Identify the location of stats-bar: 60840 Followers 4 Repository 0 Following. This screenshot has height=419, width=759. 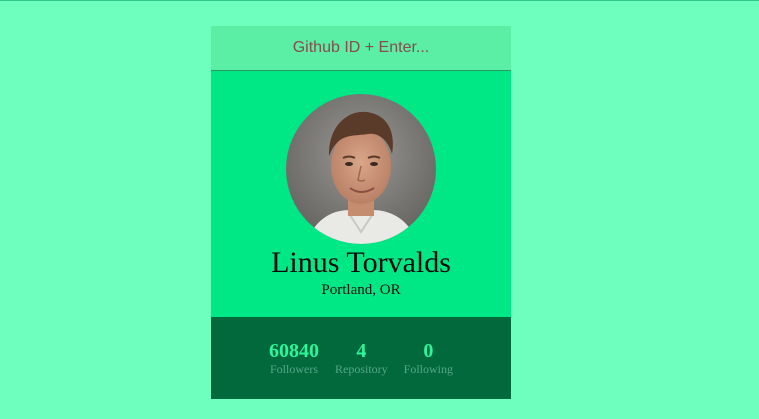
(361, 358).